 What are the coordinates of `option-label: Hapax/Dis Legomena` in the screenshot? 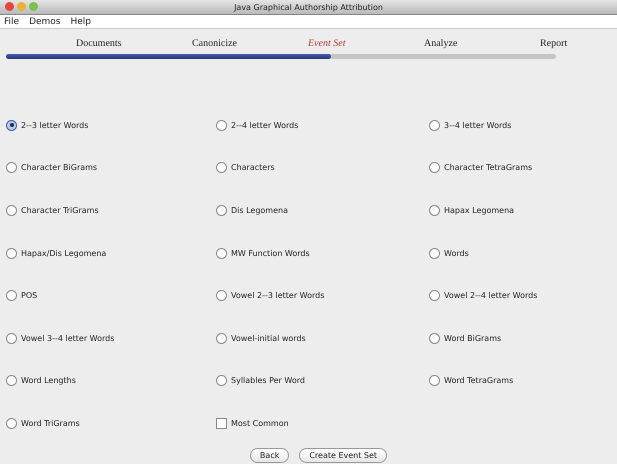 It's located at (63, 253).